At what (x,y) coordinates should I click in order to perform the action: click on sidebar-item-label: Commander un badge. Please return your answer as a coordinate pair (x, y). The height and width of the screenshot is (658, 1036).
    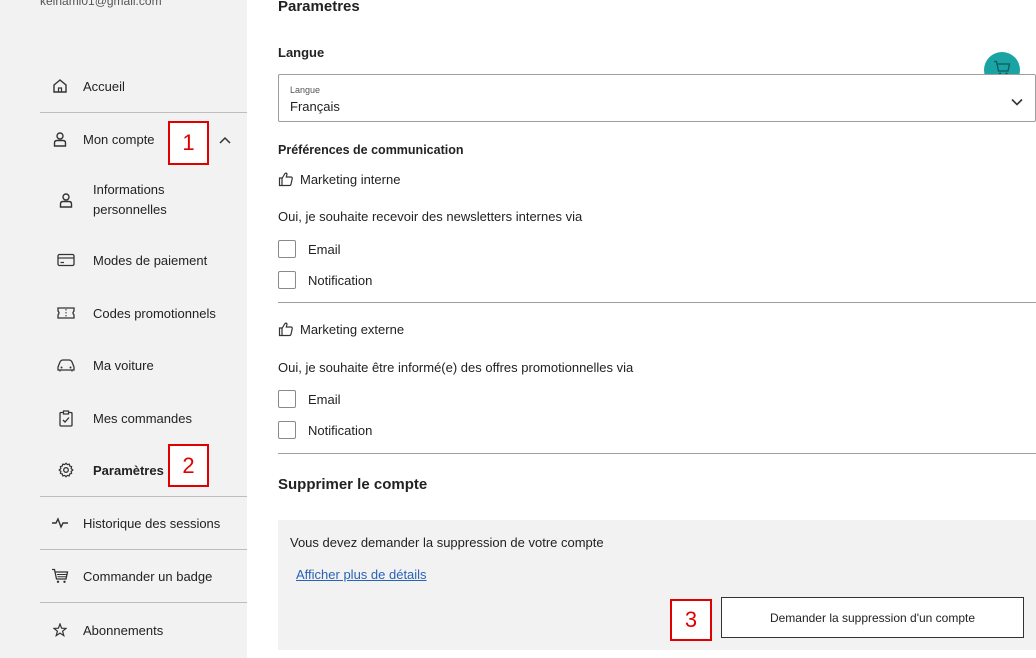
    Looking at the image, I should click on (148, 576).